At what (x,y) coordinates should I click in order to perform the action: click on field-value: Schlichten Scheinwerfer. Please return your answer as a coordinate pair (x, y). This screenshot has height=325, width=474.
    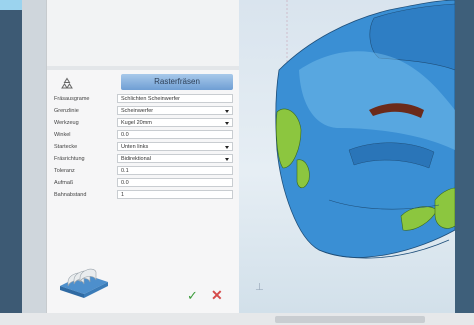
    Looking at the image, I should click on (151, 99).